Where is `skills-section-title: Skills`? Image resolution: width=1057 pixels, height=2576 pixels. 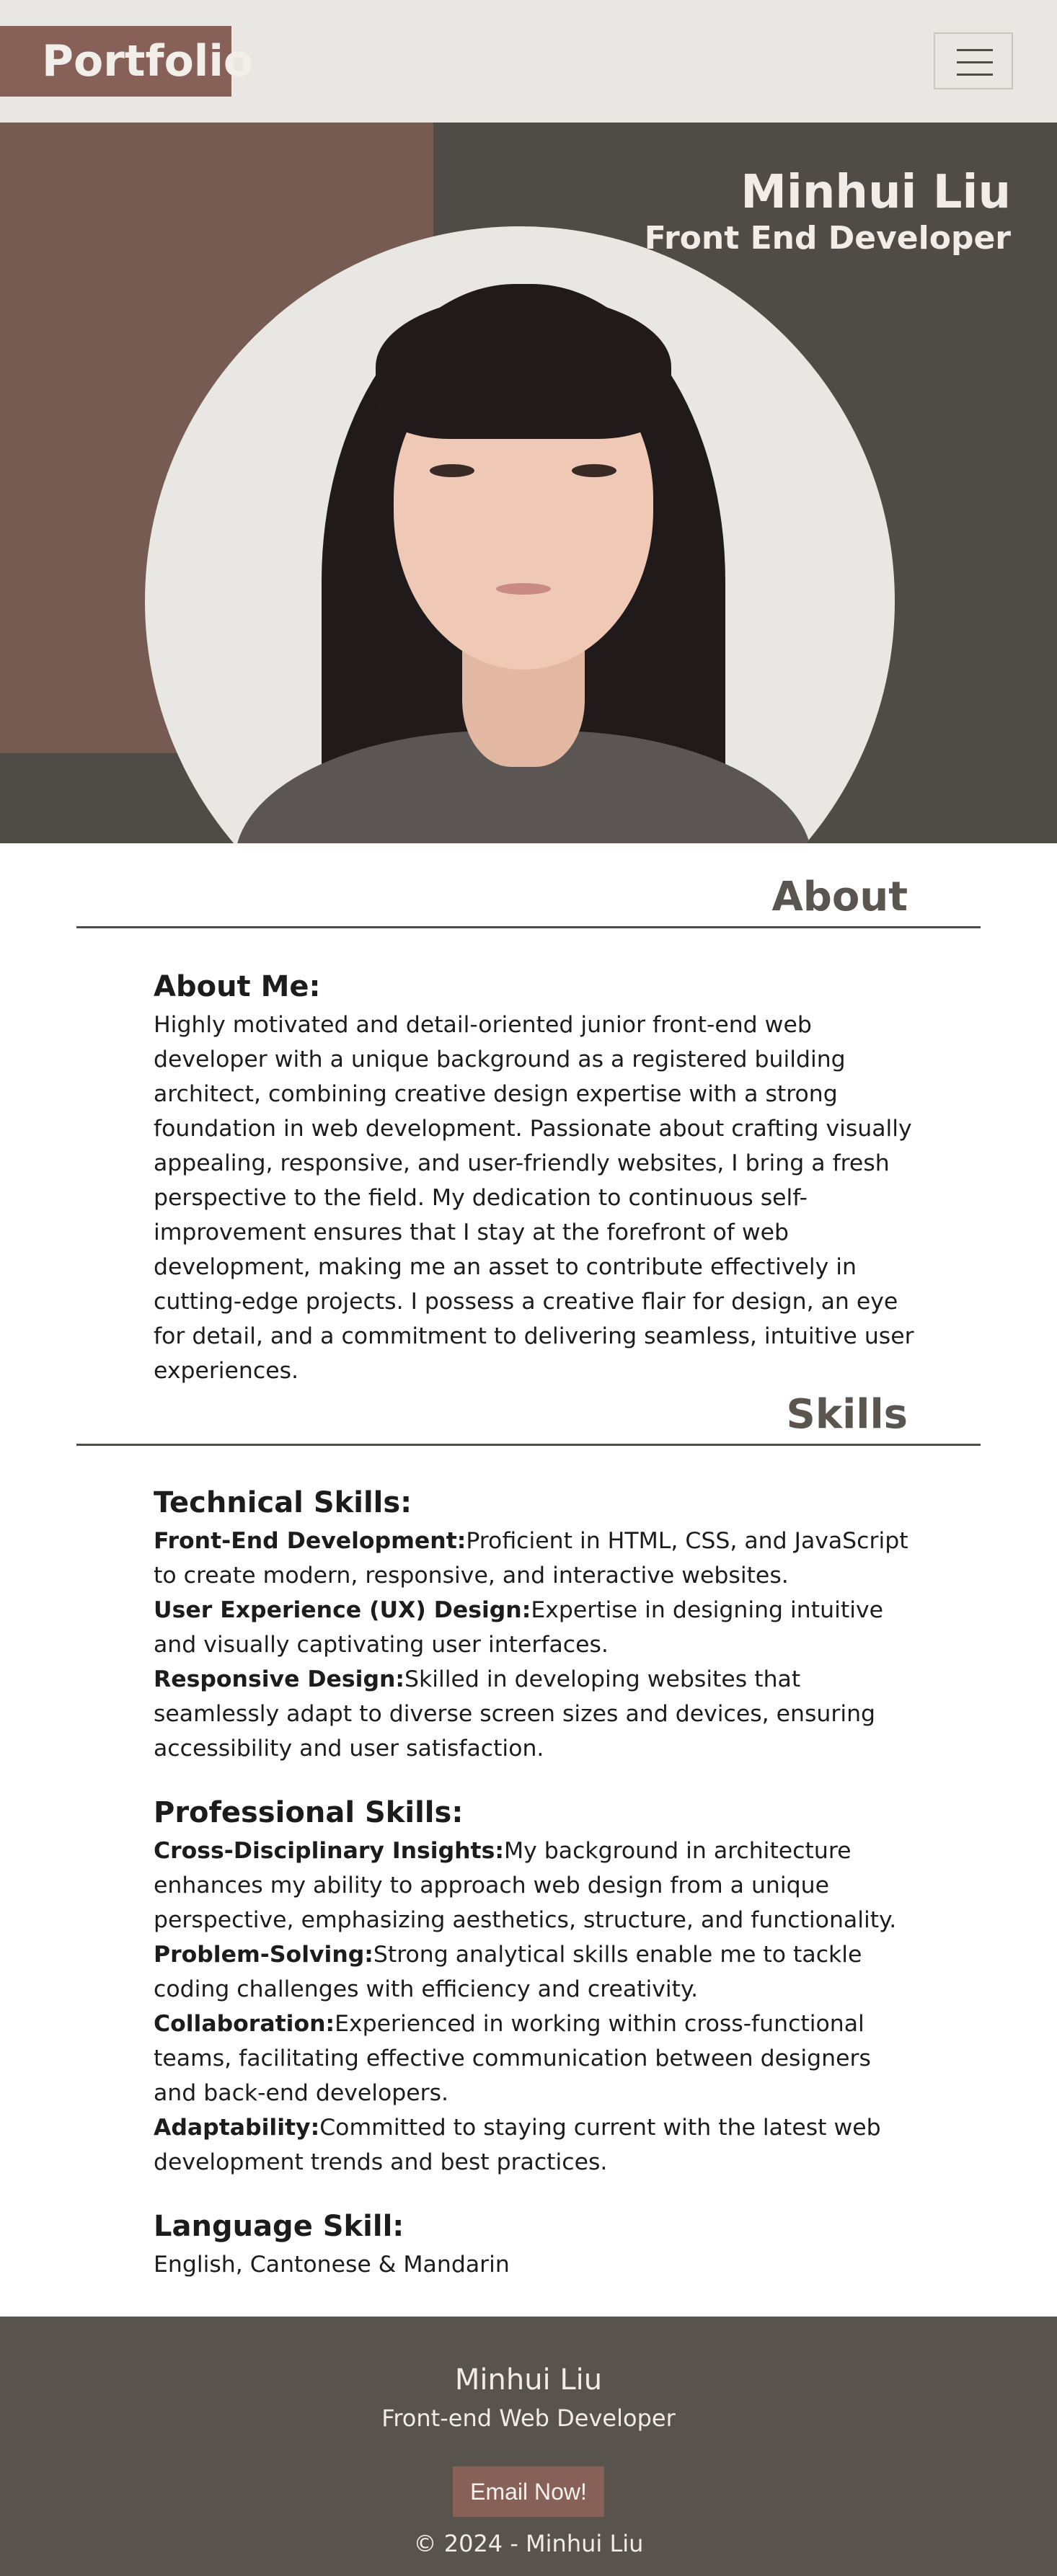 skills-section-title: Skills is located at coordinates (847, 1414).